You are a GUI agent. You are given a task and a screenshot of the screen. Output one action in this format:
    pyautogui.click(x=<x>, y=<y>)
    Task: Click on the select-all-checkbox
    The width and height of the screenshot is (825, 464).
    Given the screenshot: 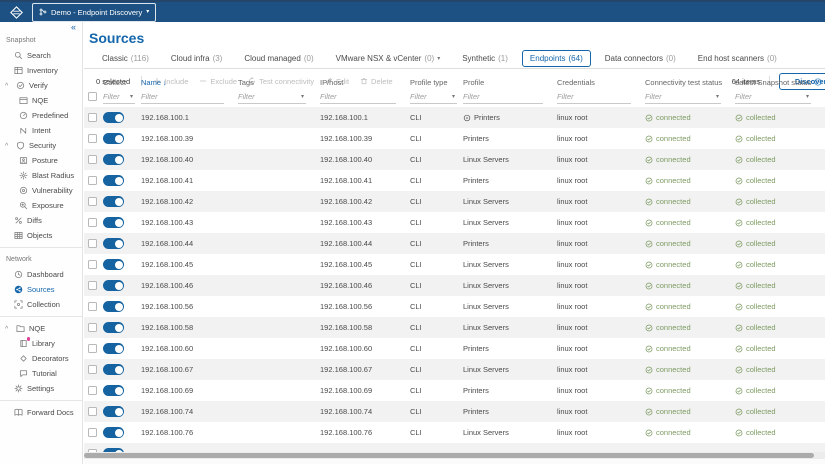 What is the action you would take?
    pyautogui.click(x=92, y=96)
    